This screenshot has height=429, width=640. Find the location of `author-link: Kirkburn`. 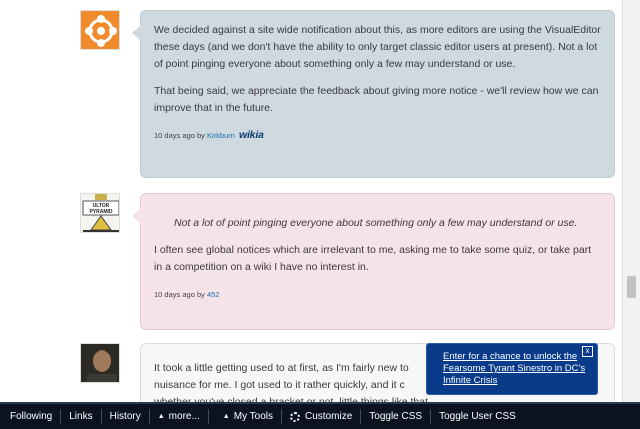

author-link: Kirkburn is located at coordinates (221, 135).